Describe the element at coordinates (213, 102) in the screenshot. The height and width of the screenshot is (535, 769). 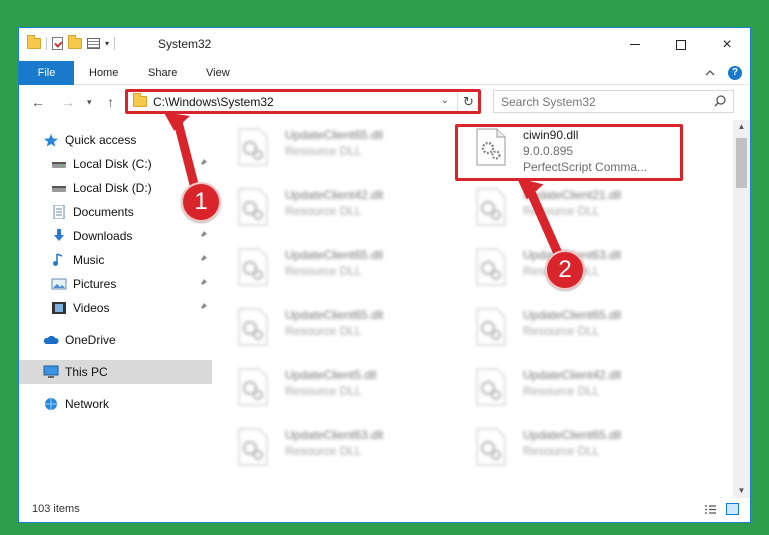
I see `address-path: C:\Windows\System32` at that location.